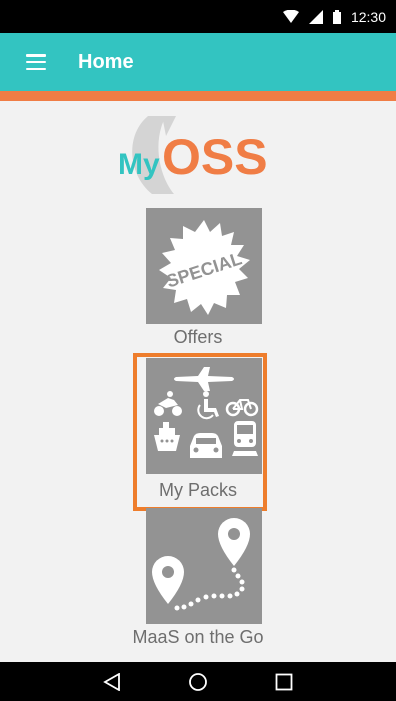  What do you see at coordinates (284, 682) in the screenshot?
I see `recents-icon` at bounding box center [284, 682].